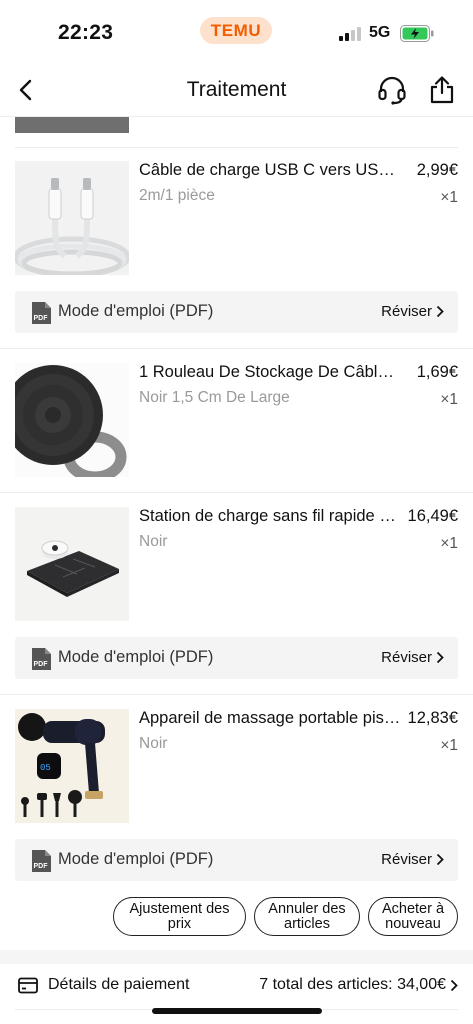 Image resolution: width=473 pixels, height=1024 pixels. I want to click on payment-details-label: Détails de paiement, so click(119, 984).